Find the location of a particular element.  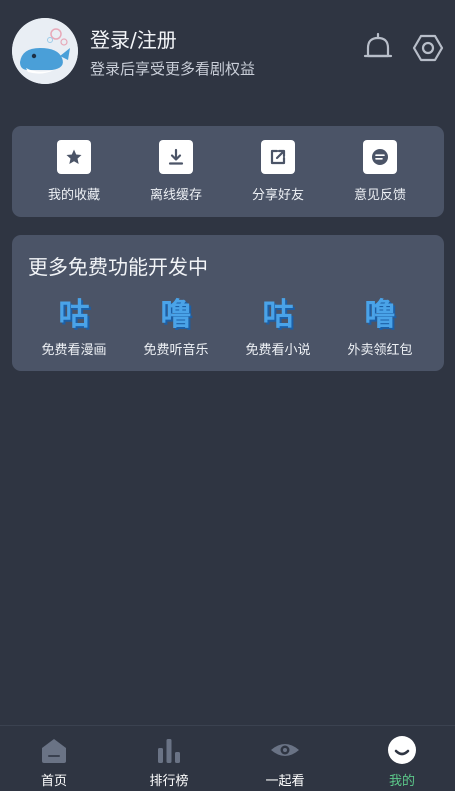

tab-ranking-label: 排行榜 is located at coordinates (169, 781).